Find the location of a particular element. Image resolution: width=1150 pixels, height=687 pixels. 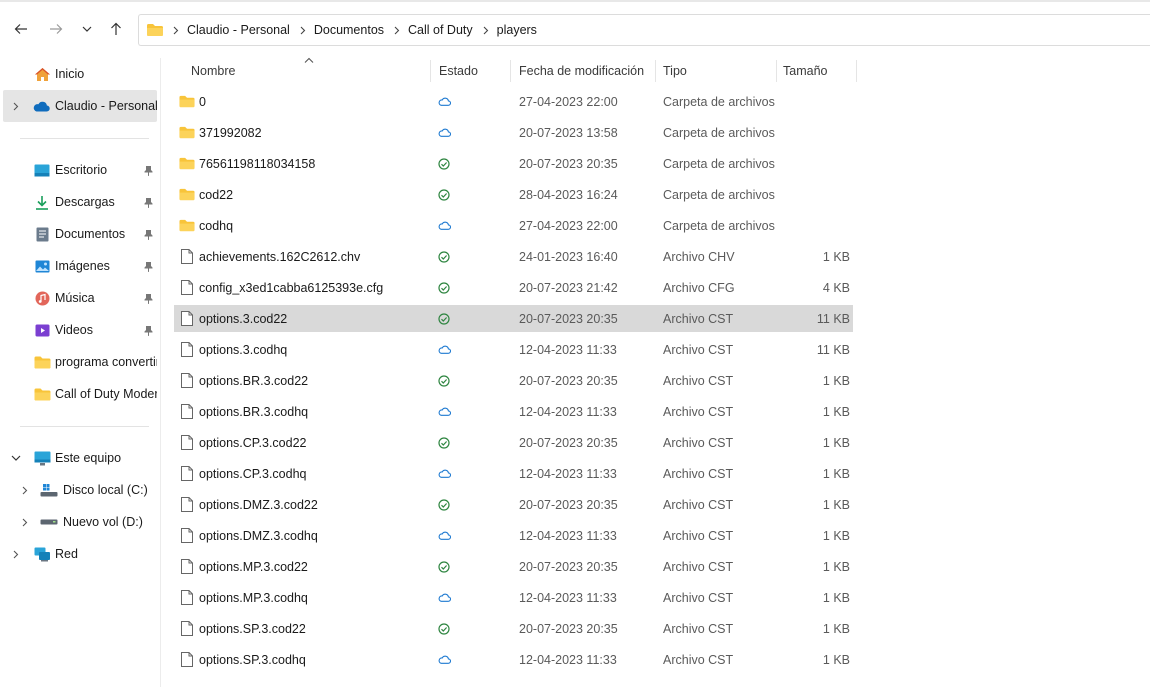

sidebar-item-videos: Videos is located at coordinates (78, 330).